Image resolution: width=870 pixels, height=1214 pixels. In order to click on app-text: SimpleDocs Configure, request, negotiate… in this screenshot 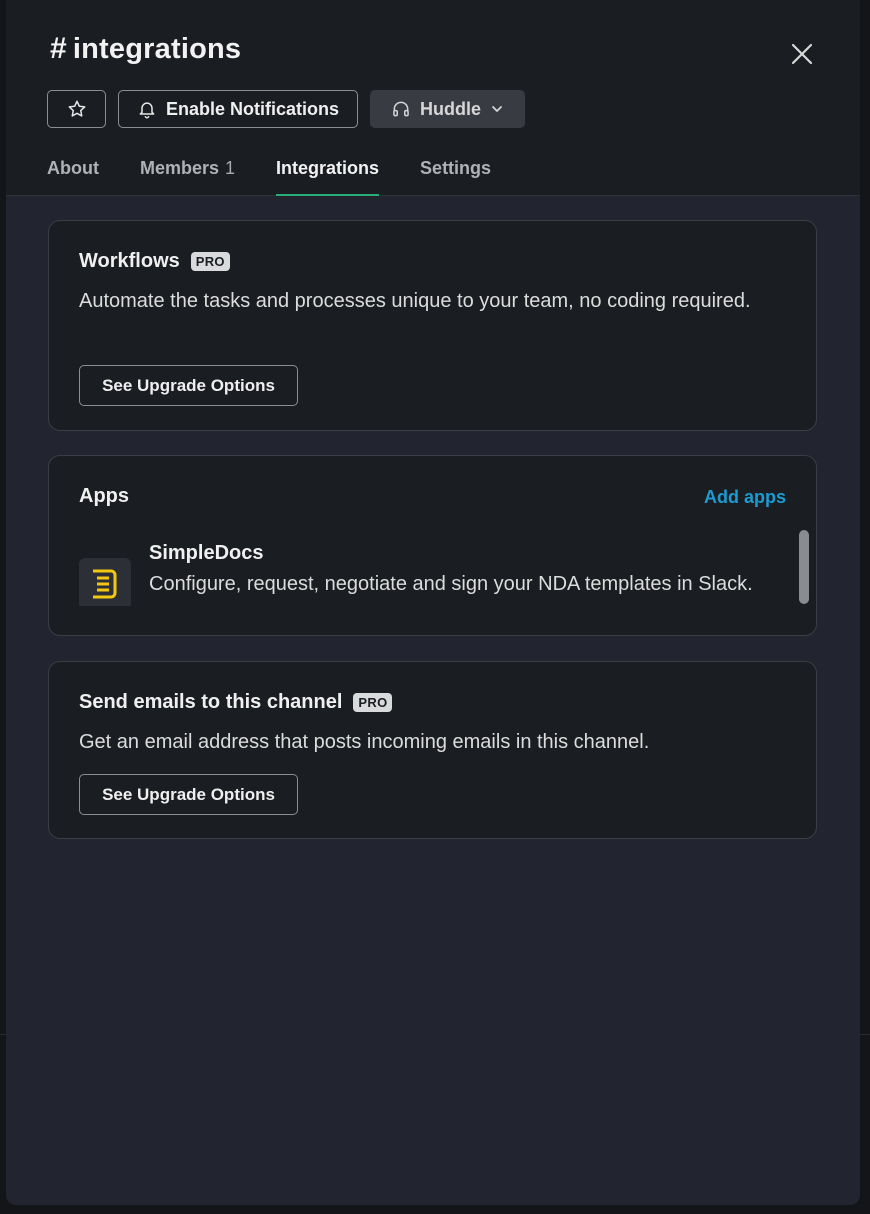, I will do `click(451, 570)`.